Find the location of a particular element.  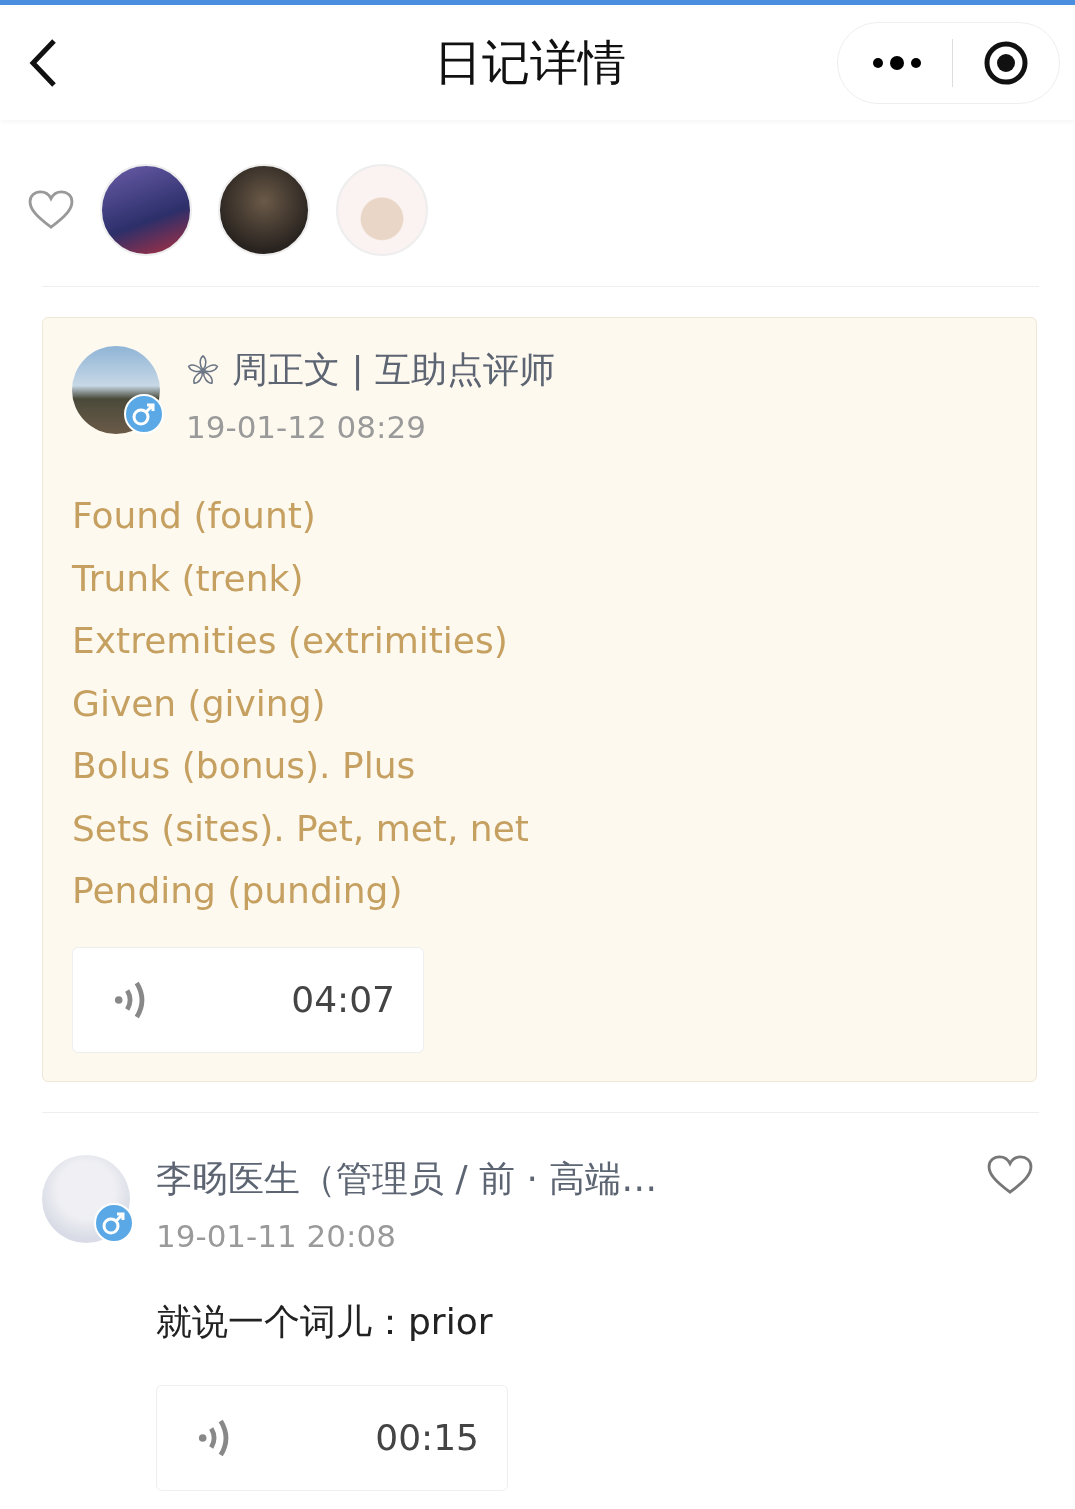

comment-text: 就说一个词儿：prior is located at coordinates (325, 1321).